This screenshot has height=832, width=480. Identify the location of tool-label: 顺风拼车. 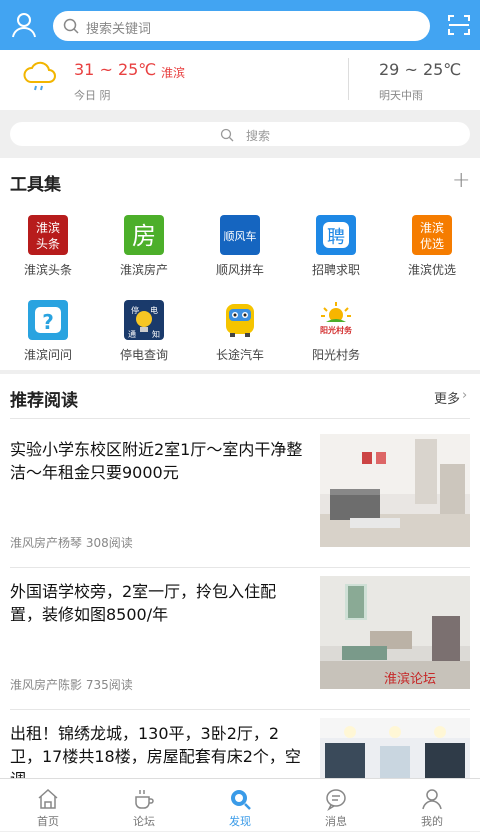
(239, 270).